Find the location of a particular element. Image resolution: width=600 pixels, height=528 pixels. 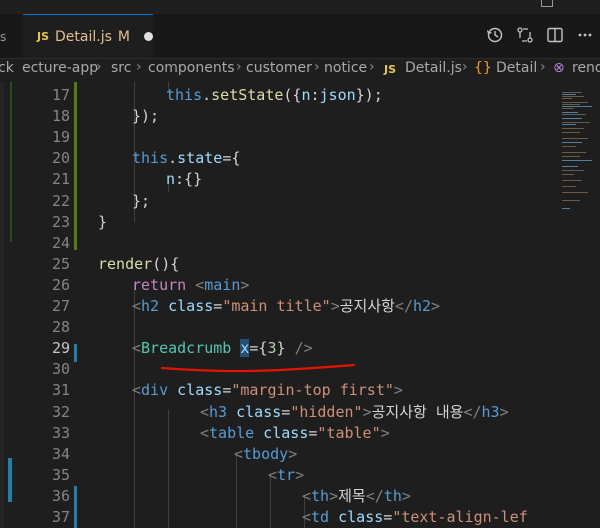

code-line: 36 <th>제목</th> is located at coordinates (278, 496).